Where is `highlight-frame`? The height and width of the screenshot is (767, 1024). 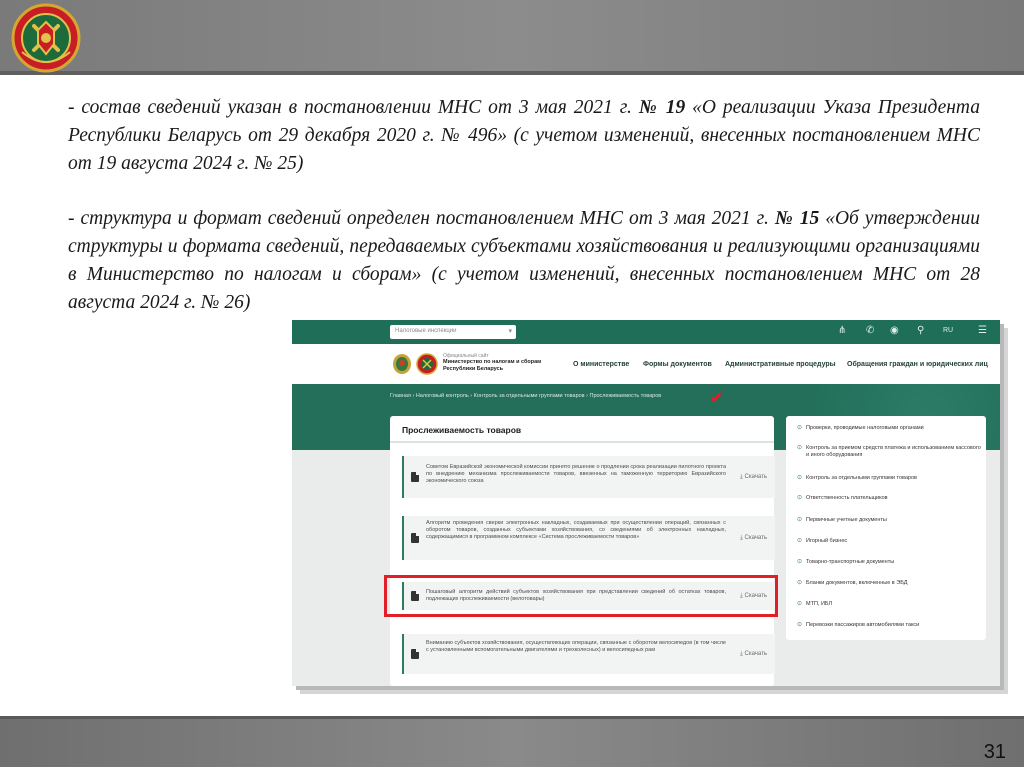
highlight-frame is located at coordinates (581, 596).